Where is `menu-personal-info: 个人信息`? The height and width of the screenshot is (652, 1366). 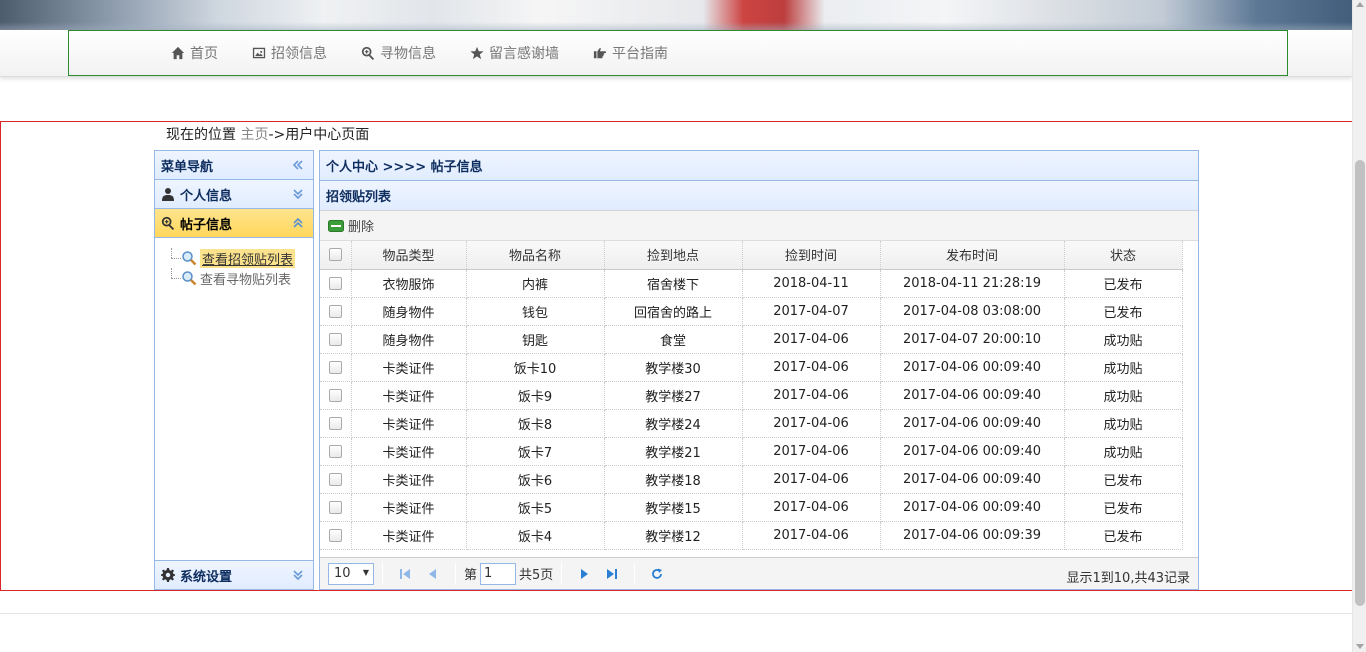 menu-personal-info: 个人信息 is located at coordinates (234, 194).